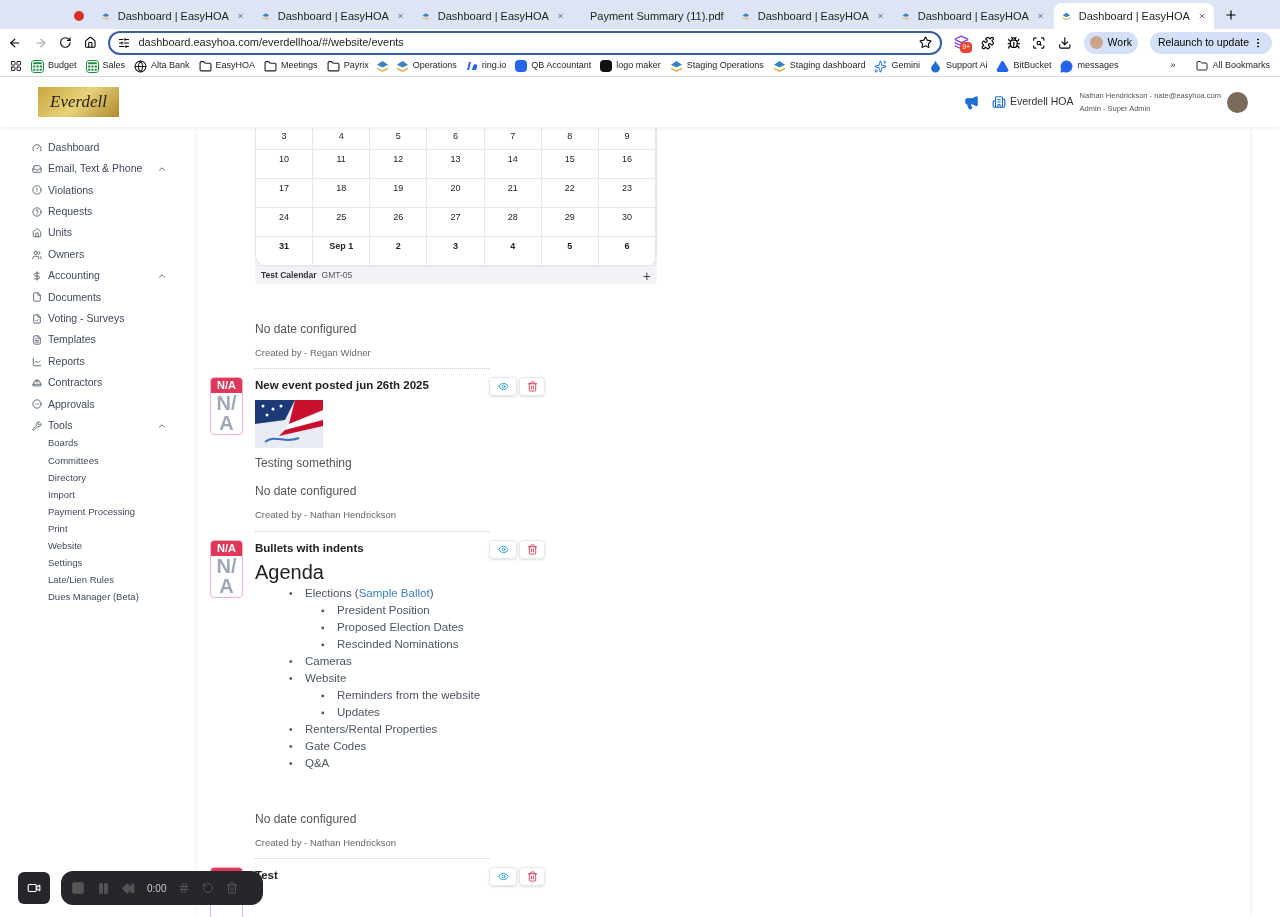 The width and height of the screenshot is (1280, 917). I want to click on bookmark: Meetings, so click(291, 66).